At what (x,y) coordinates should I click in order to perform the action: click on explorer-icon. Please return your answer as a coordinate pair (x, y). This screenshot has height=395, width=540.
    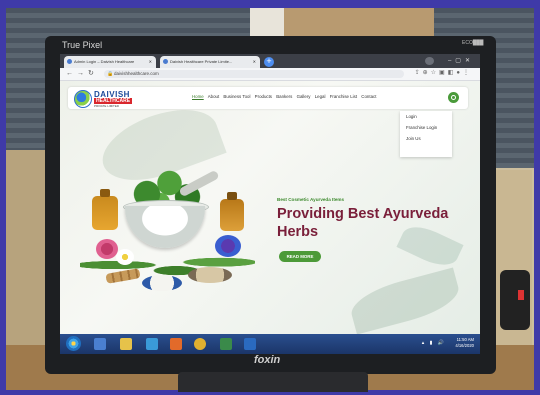
    Looking at the image, I should click on (100, 344).